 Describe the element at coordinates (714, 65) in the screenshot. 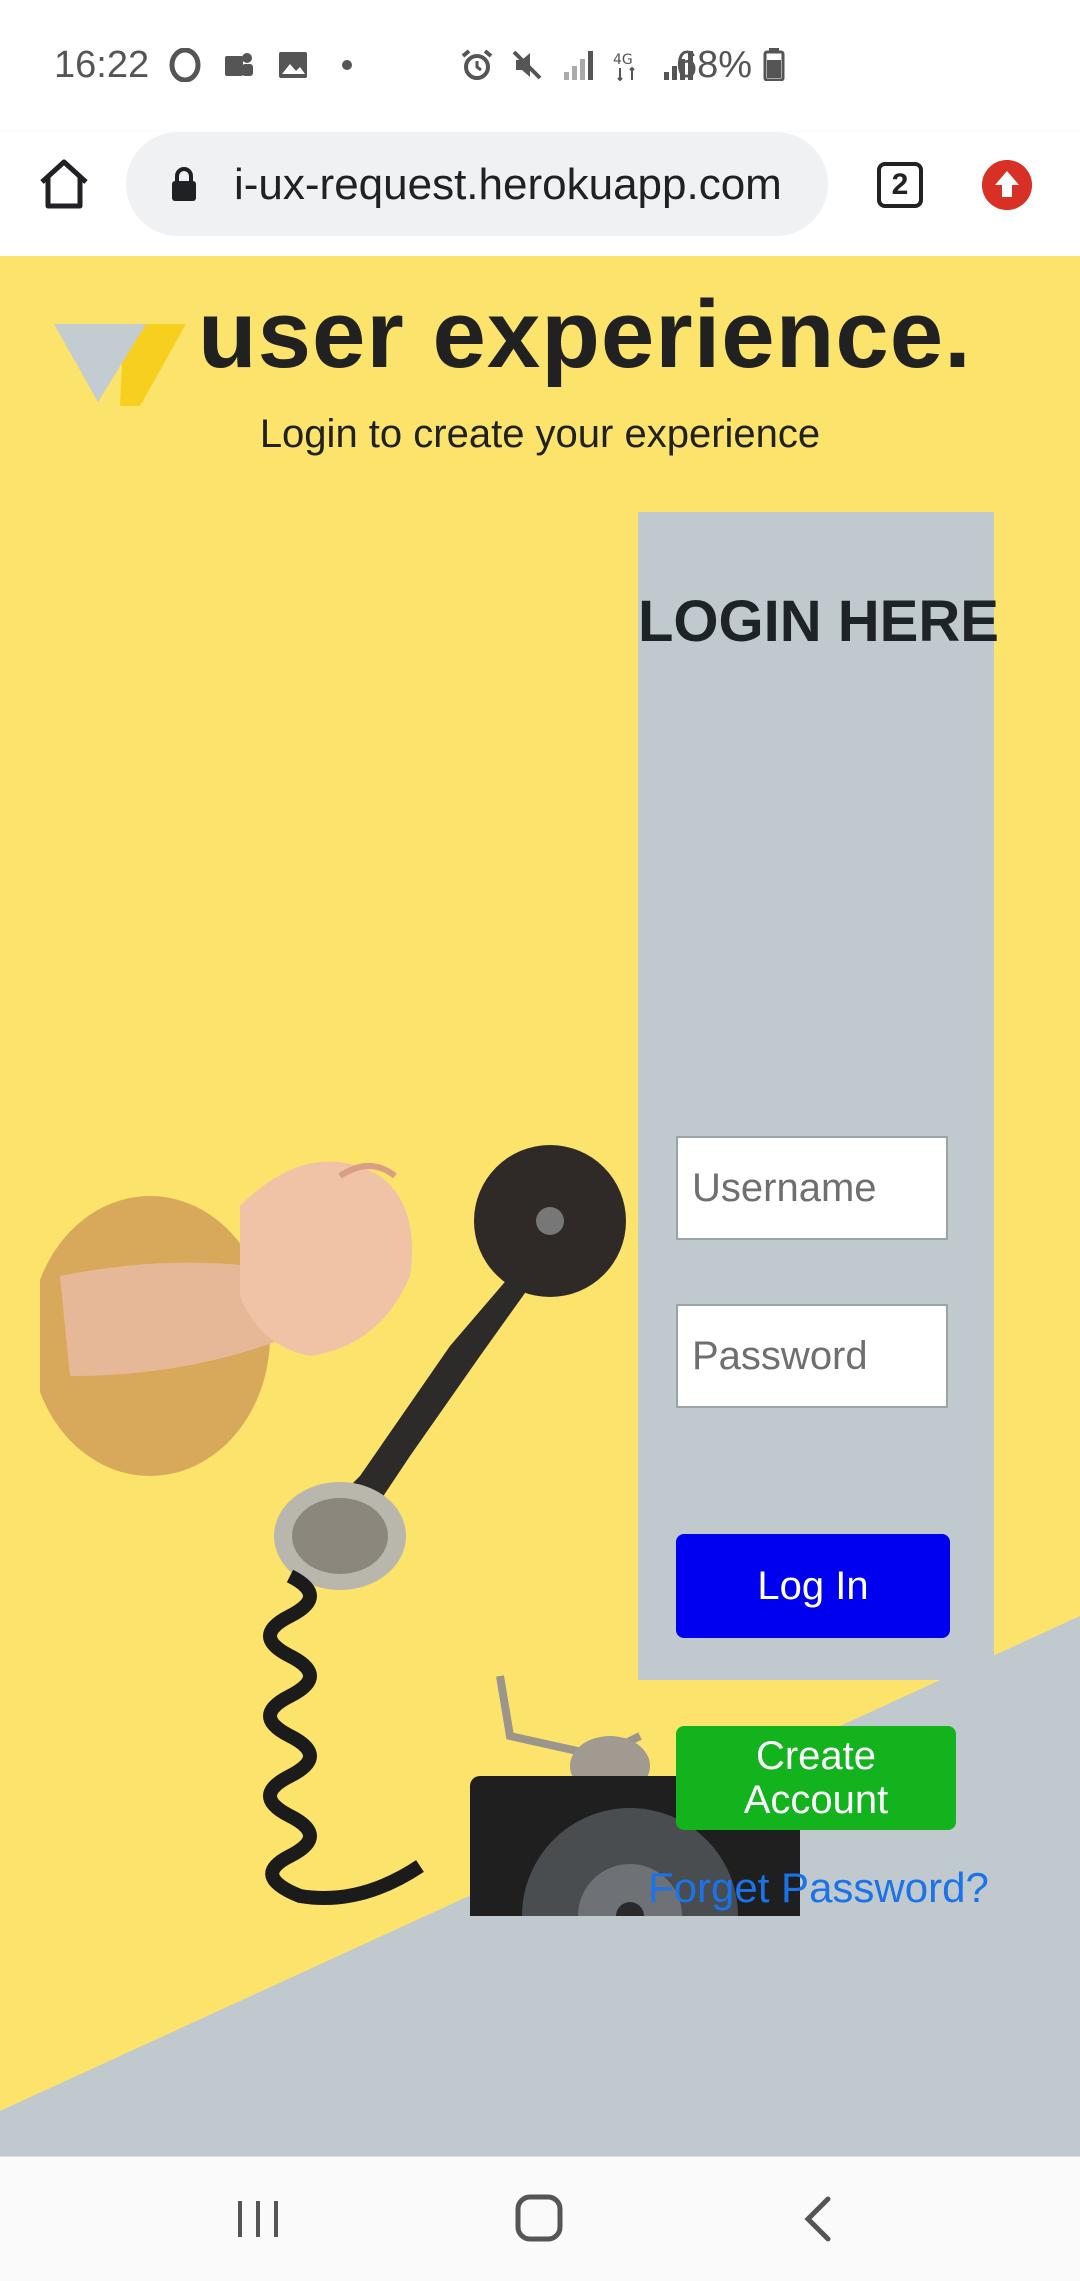

I see `battery-text: 68%` at that location.